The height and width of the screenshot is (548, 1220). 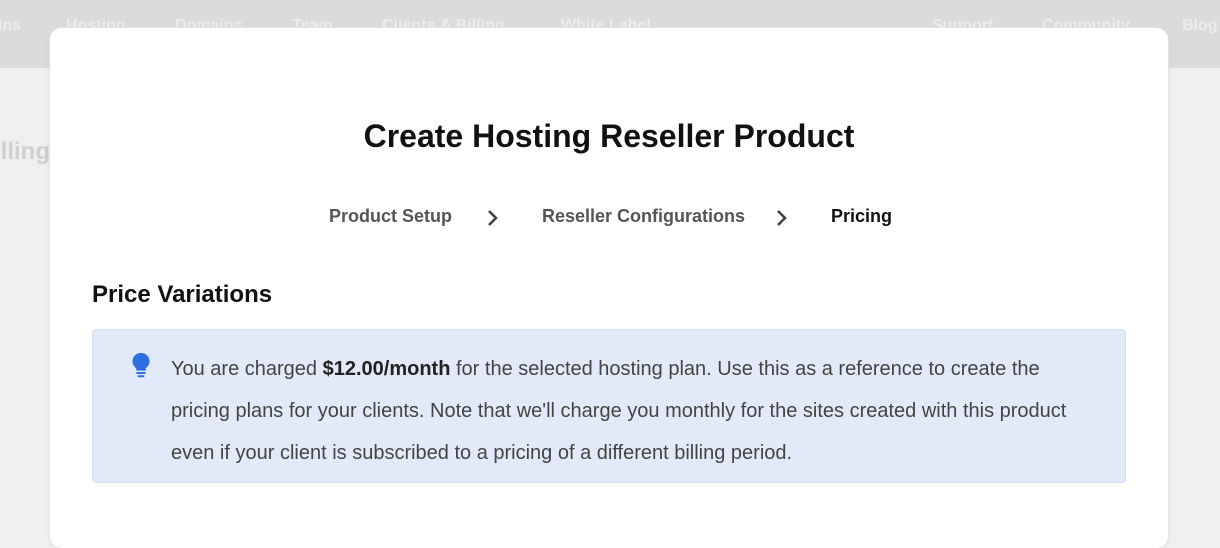 What do you see at coordinates (182, 294) in the screenshot?
I see `section-title-price-variations: Price Variations` at bounding box center [182, 294].